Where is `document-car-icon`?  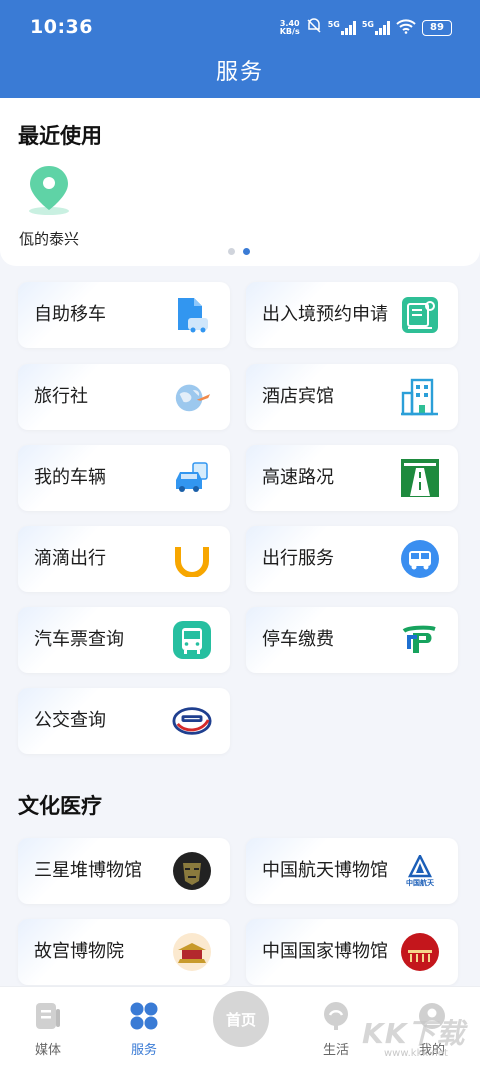
document-car-icon is located at coordinates (192, 315).